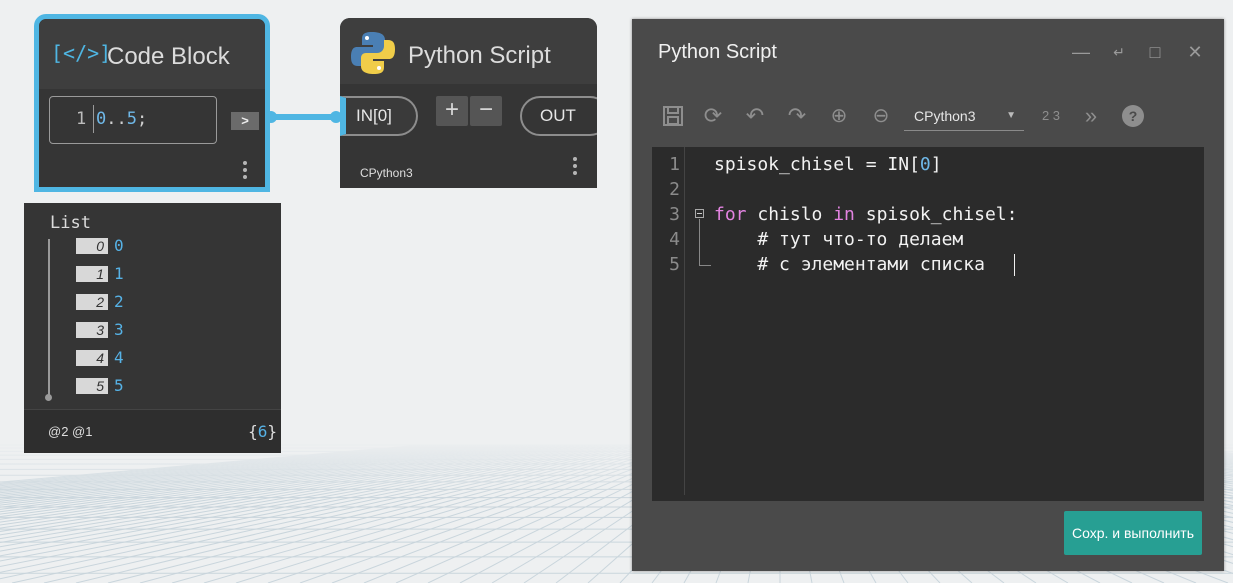 The width and height of the screenshot is (1233, 583). I want to click on code-line: 2, so click(674, 189).